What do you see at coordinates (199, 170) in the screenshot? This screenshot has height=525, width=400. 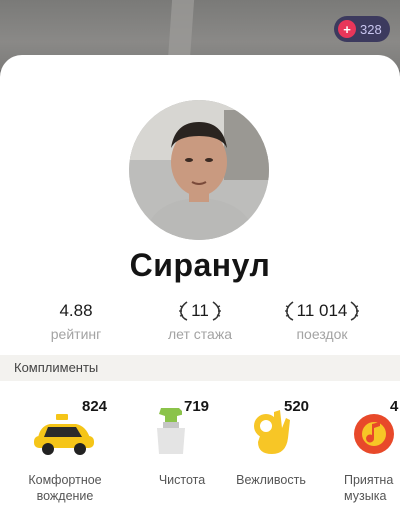 I see `driver-avatar` at bounding box center [199, 170].